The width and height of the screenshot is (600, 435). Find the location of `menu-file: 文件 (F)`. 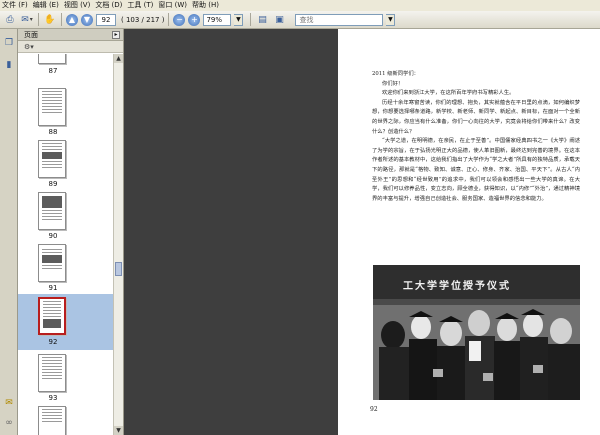

menu-file: 文件 (F) is located at coordinates (15, 5).